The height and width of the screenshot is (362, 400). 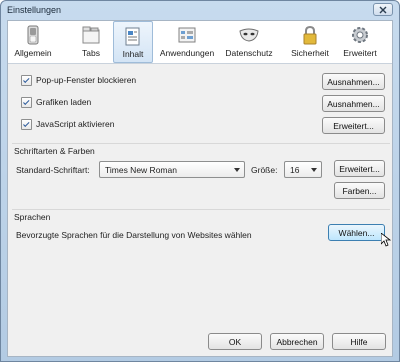 What do you see at coordinates (75, 124) in the screenshot?
I see `javascript-label: JavaScript aktivieren` at bounding box center [75, 124].